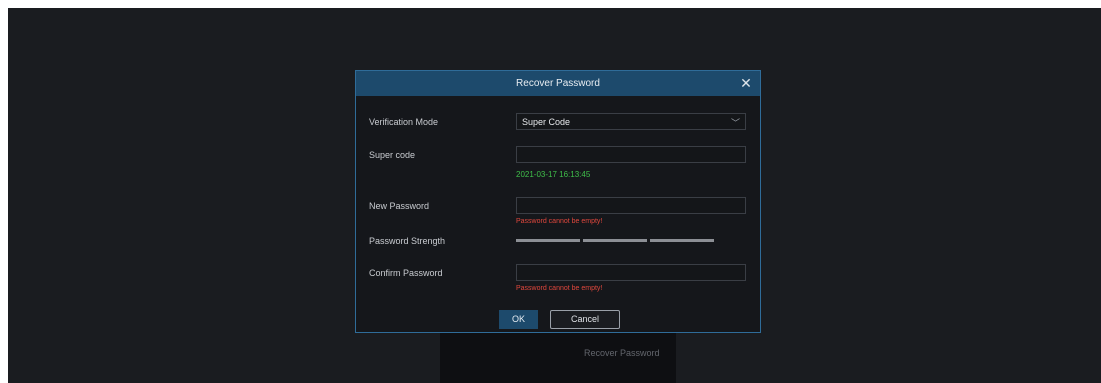  What do you see at coordinates (735, 123) in the screenshot?
I see `chevron-down-icon: ﹀` at bounding box center [735, 123].